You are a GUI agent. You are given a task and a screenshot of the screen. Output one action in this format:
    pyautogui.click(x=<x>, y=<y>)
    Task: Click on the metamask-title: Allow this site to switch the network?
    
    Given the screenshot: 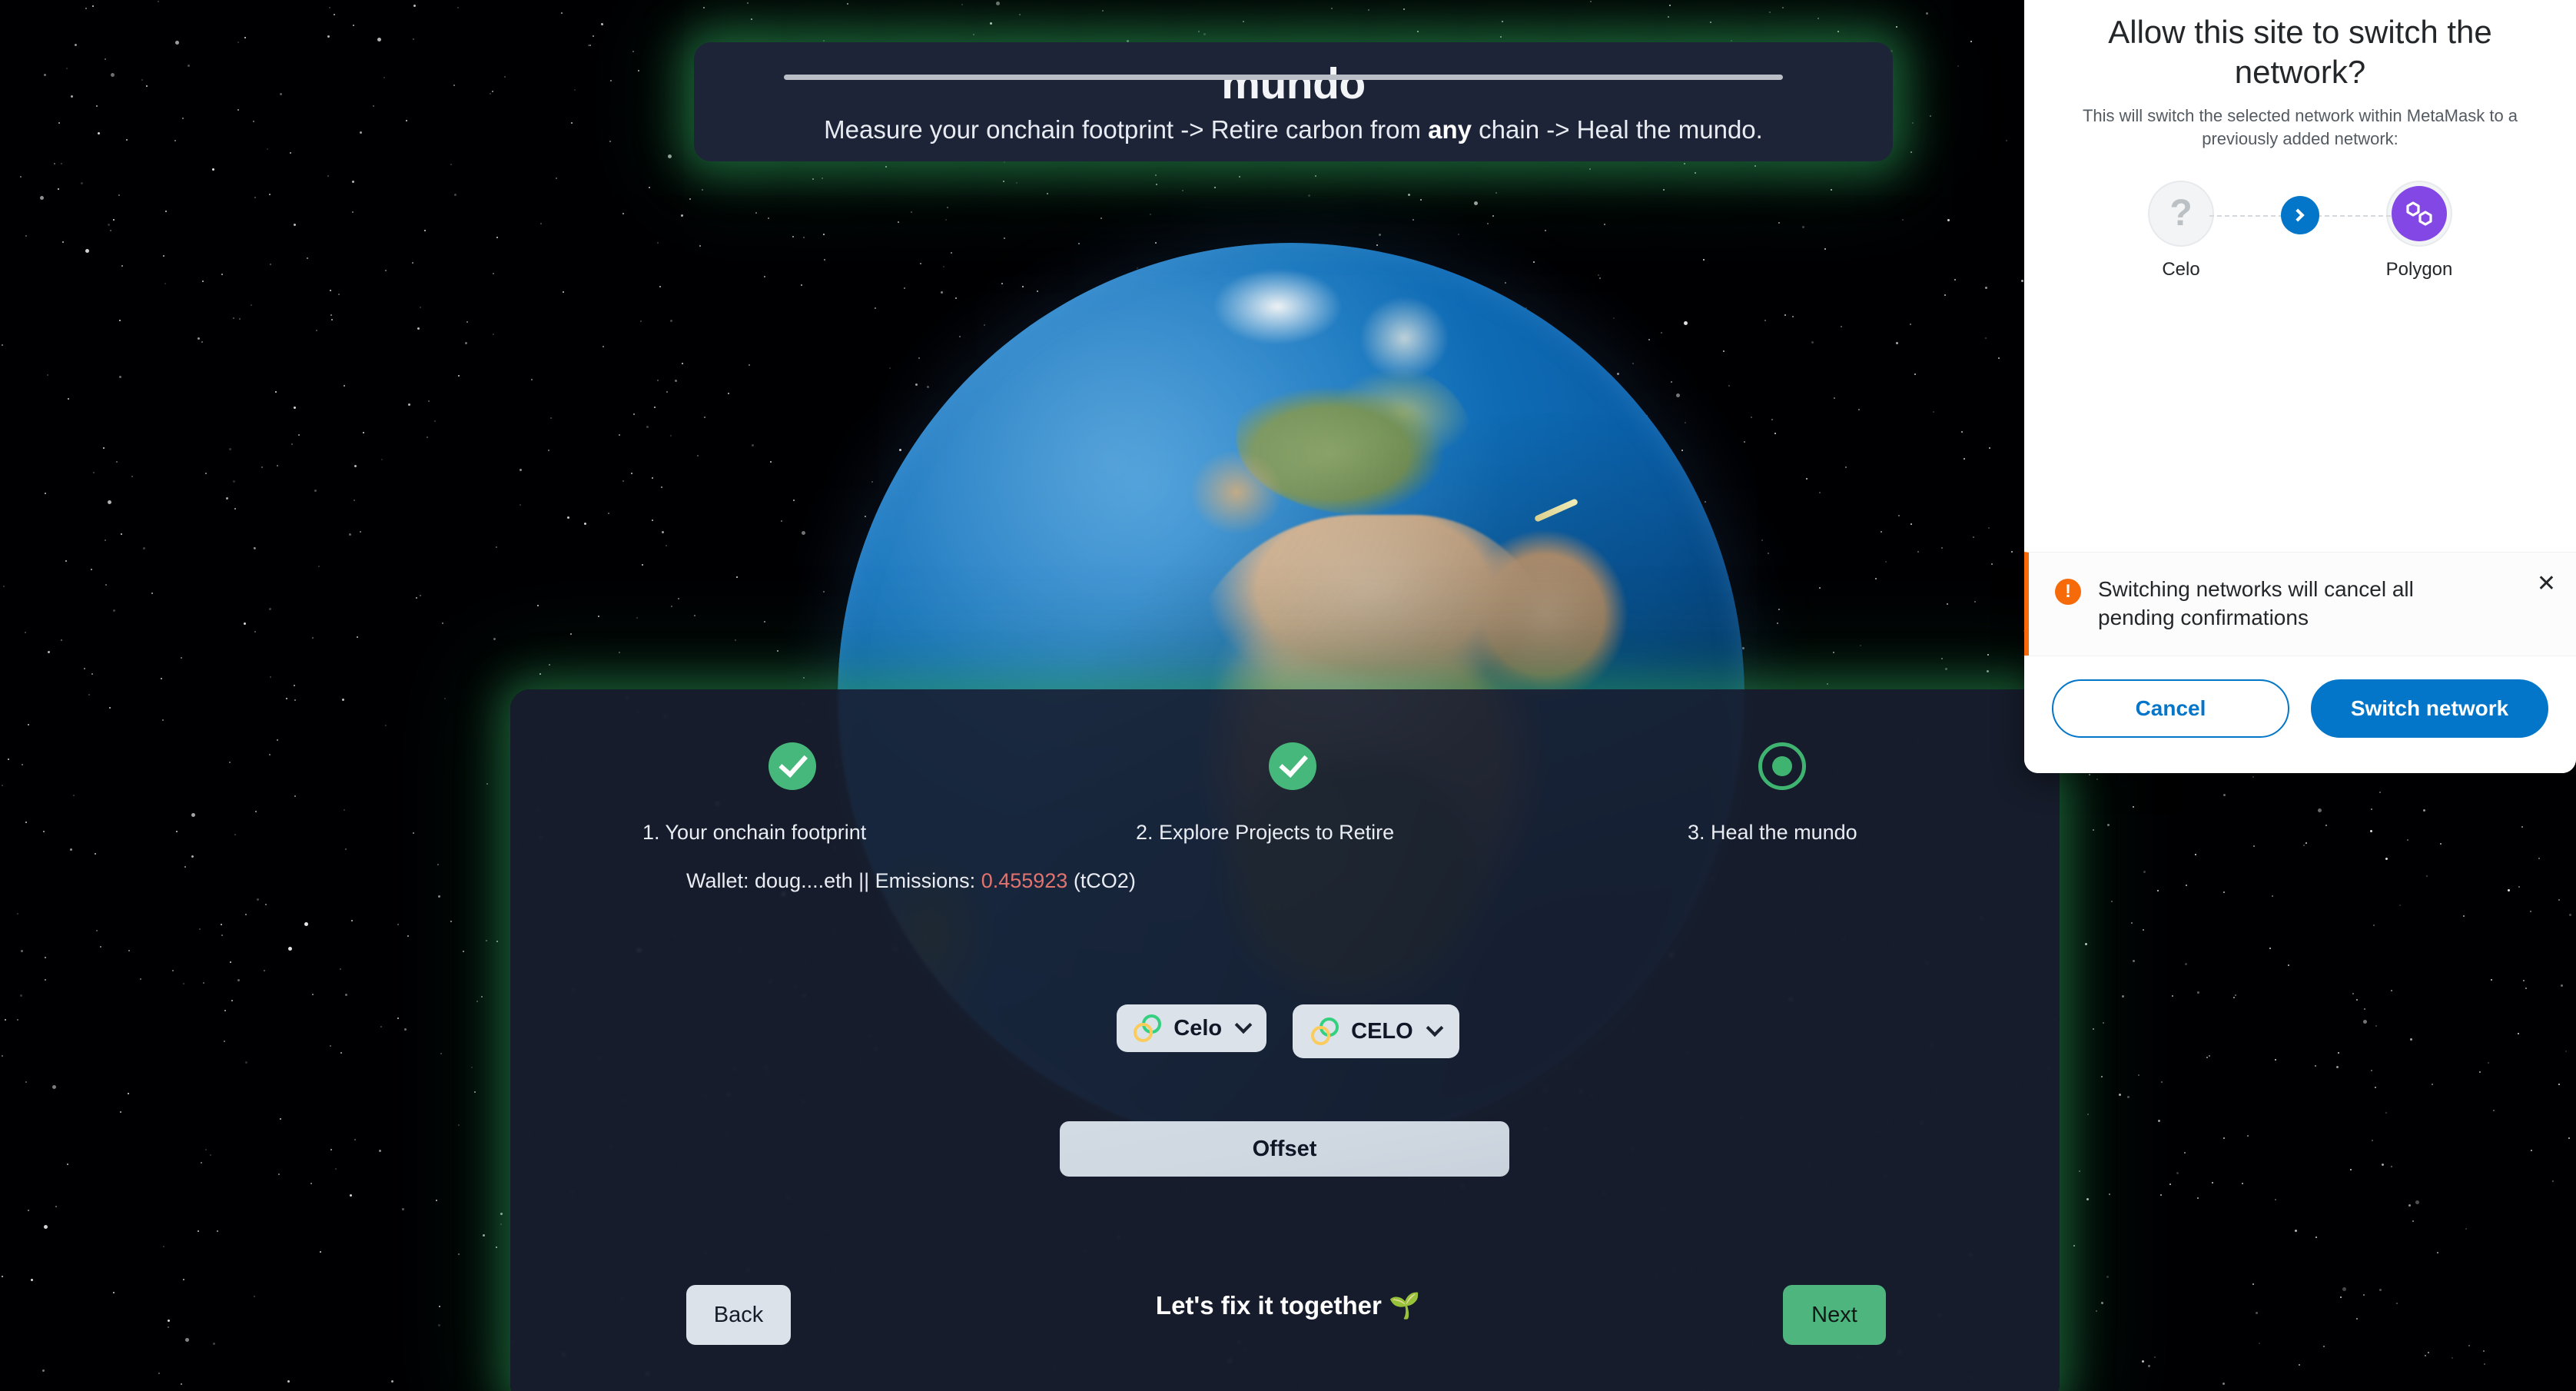 What is the action you would take?
    pyautogui.click(x=2300, y=53)
    